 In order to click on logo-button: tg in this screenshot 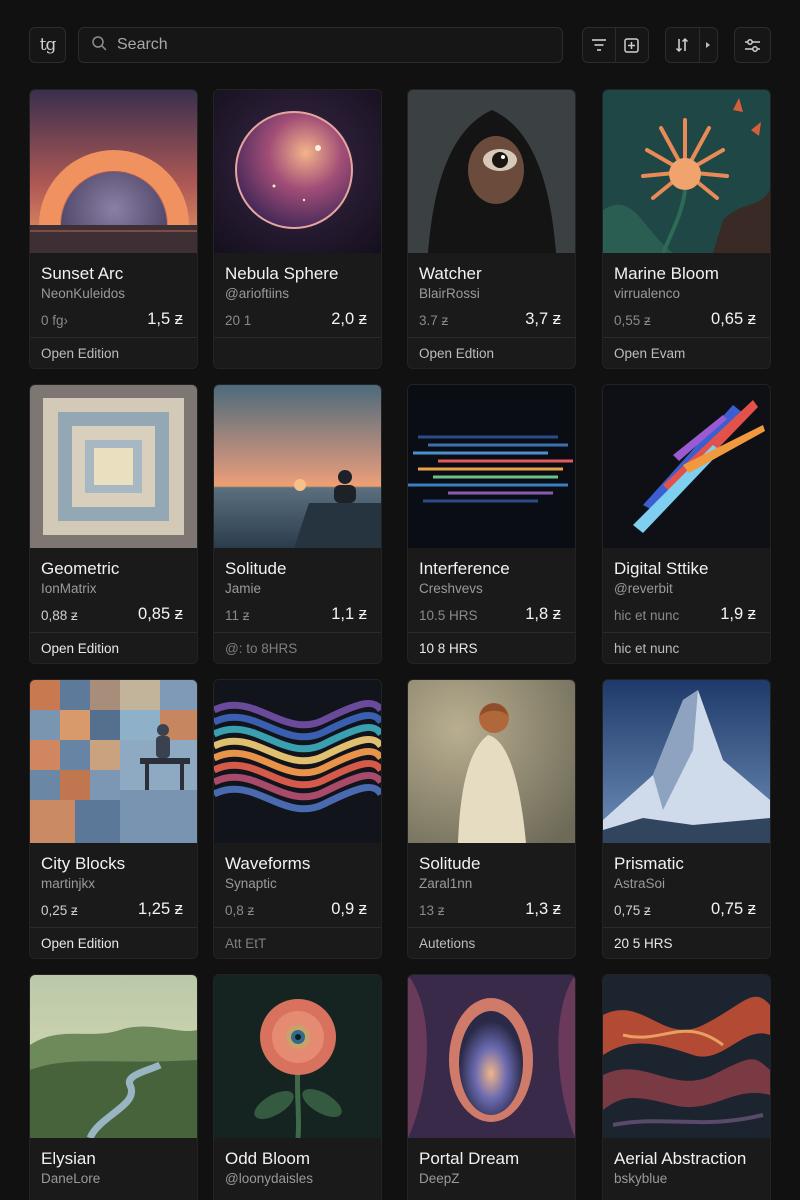, I will do `click(47, 45)`.